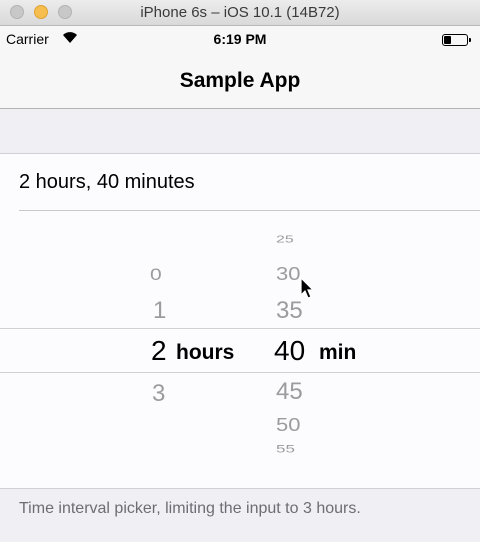  I want to click on page-title: Sample App, so click(240, 80).